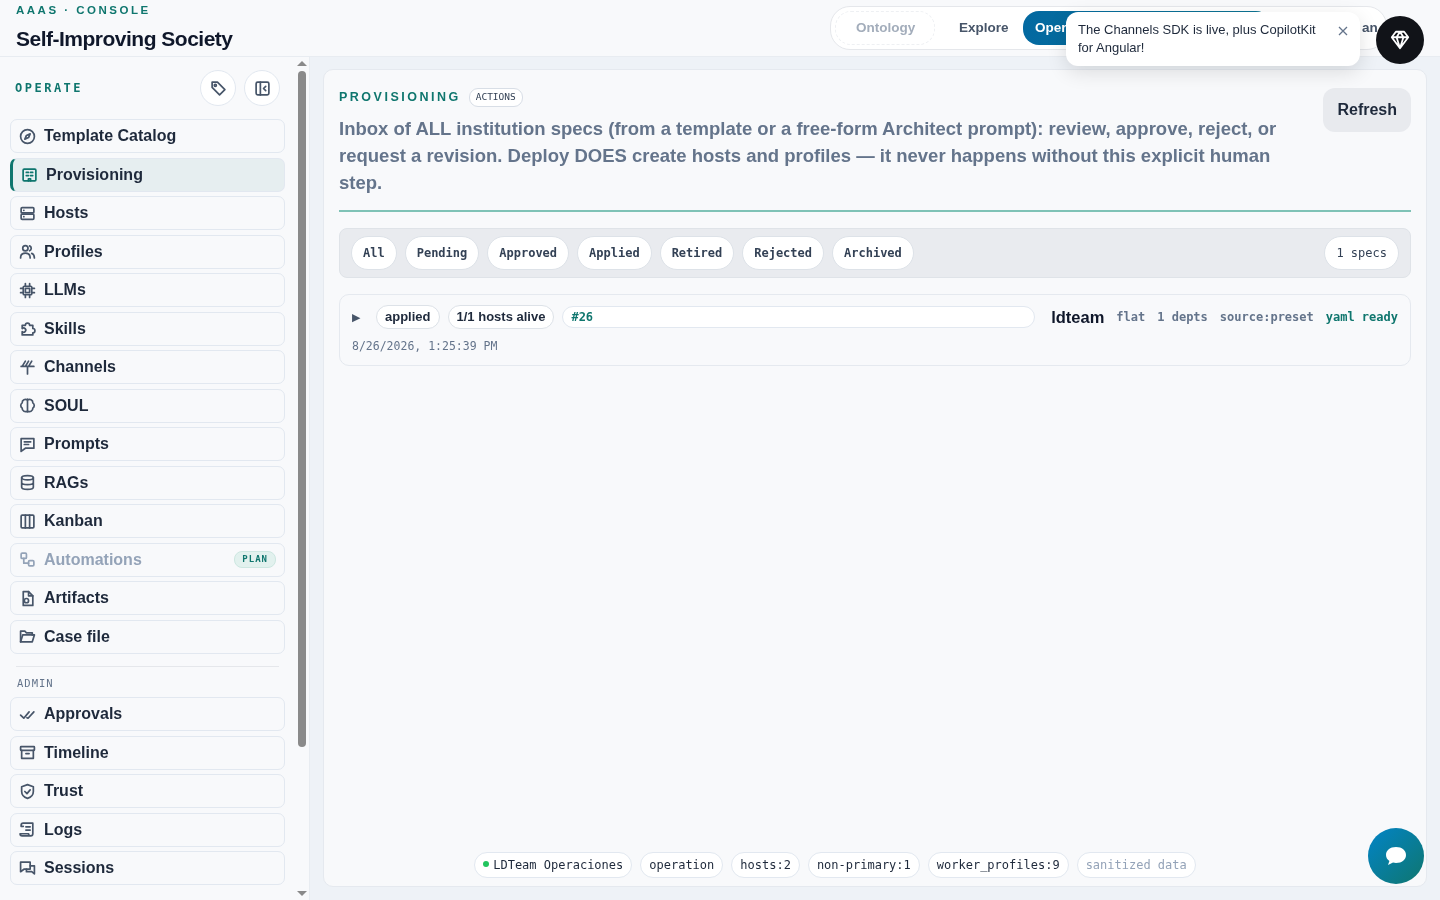 Image resolution: width=1440 pixels, height=900 pixels. I want to click on yaml-status: yaml ready, so click(1361, 318).